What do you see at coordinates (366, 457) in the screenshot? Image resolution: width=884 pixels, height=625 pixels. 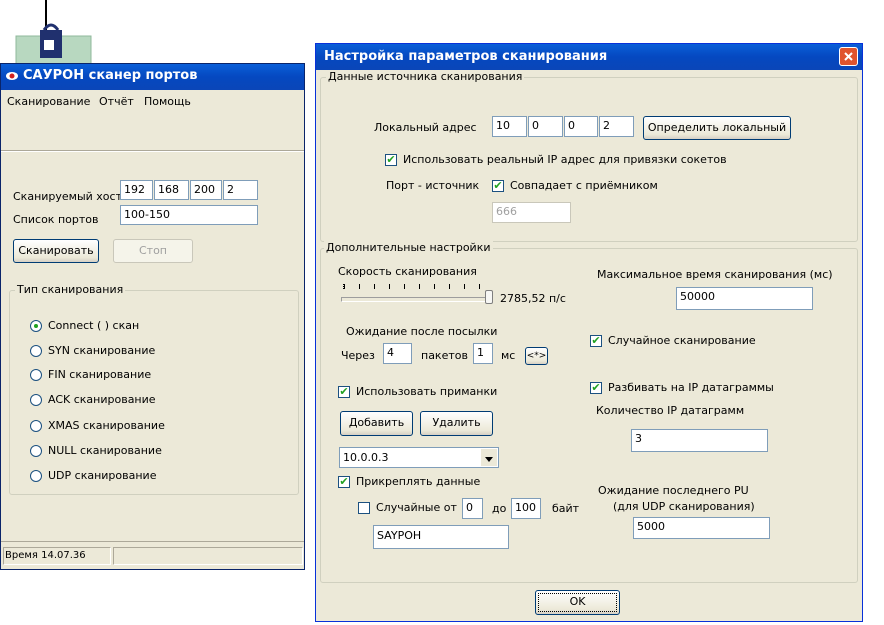 I see `decoy-select-value: 10.0.0.3` at bounding box center [366, 457].